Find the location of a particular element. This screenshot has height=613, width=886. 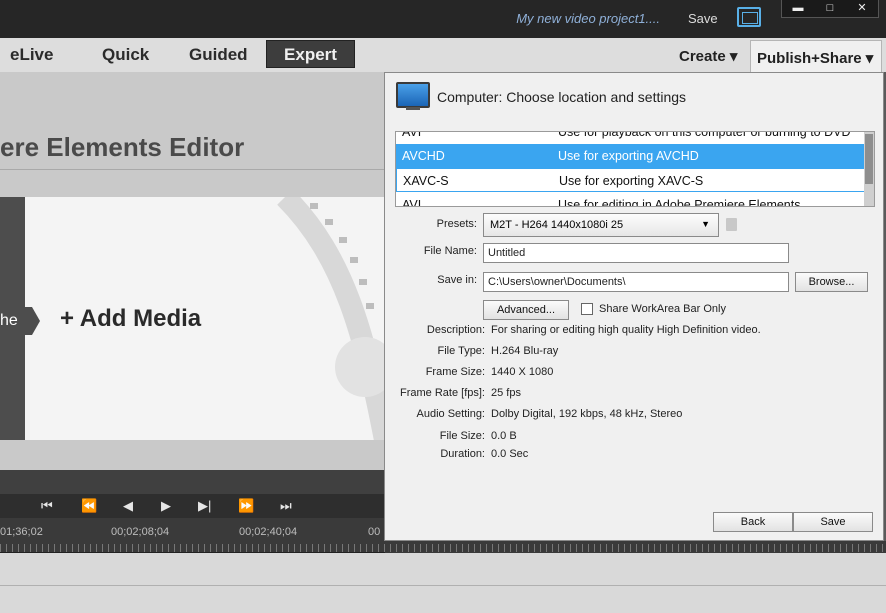

format-desc: Use for exporting AVCHD is located at coordinates (628, 156).